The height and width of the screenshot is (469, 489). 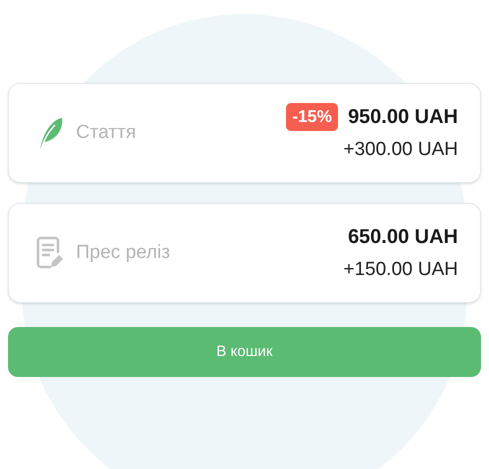 What do you see at coordinates (312, 116) in the screenshot?
I see `discount-badge: -15%` at bounding box center [312, 116].